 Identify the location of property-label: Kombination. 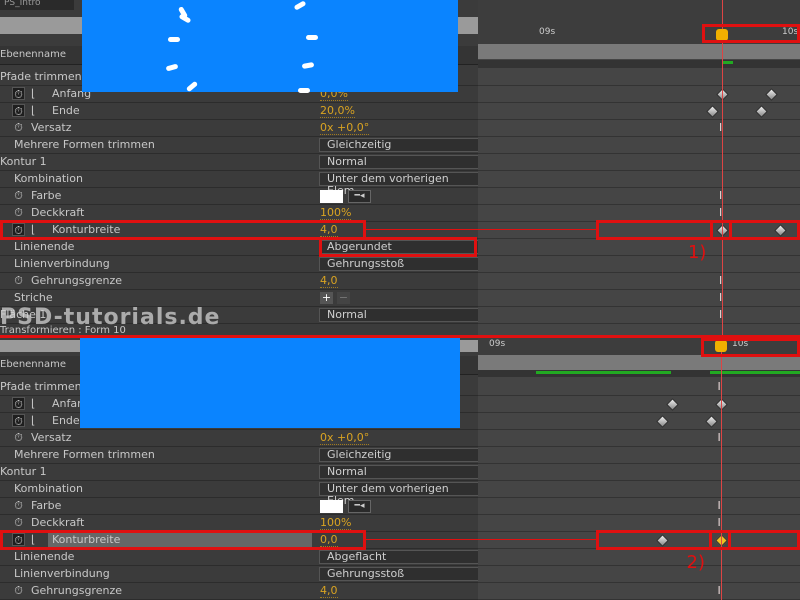
(48, 178).